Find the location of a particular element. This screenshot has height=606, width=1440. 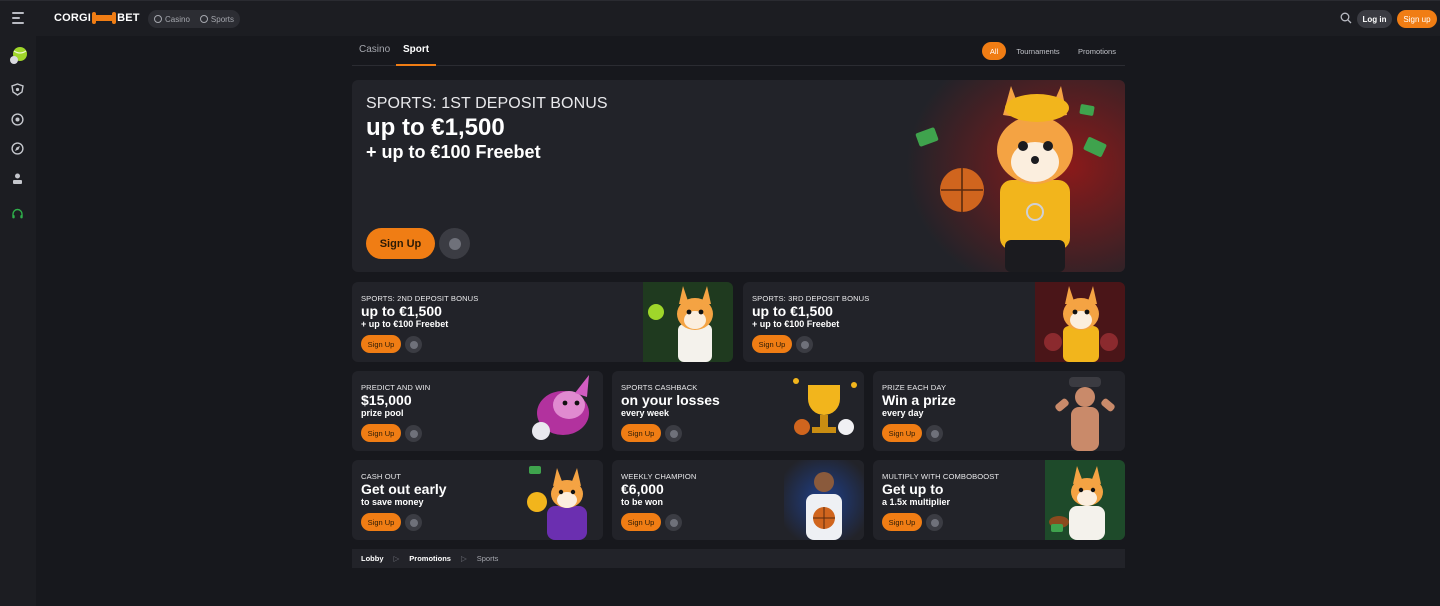

promo-subtitle: PREDICT AND WIN is located at coordinates (396, 387).